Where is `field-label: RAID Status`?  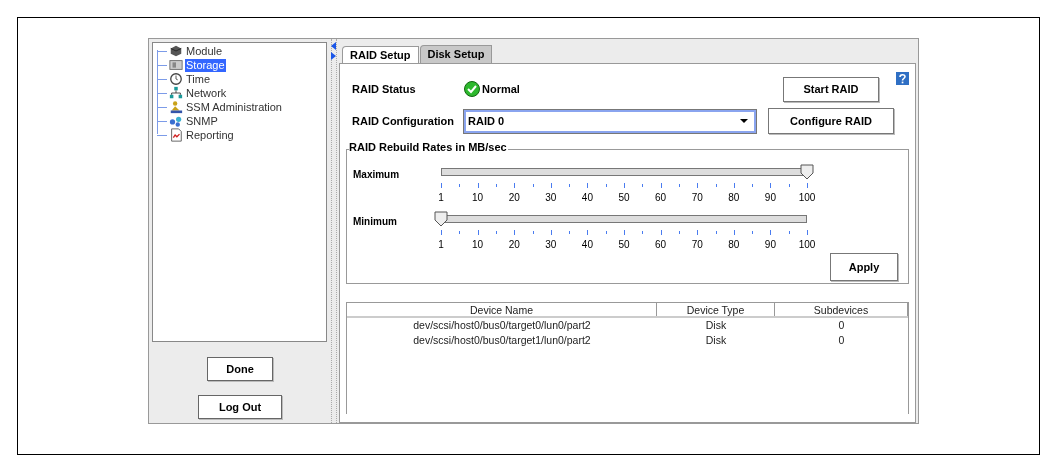 field-label: RAID Status is located at coordinates (384, 89).